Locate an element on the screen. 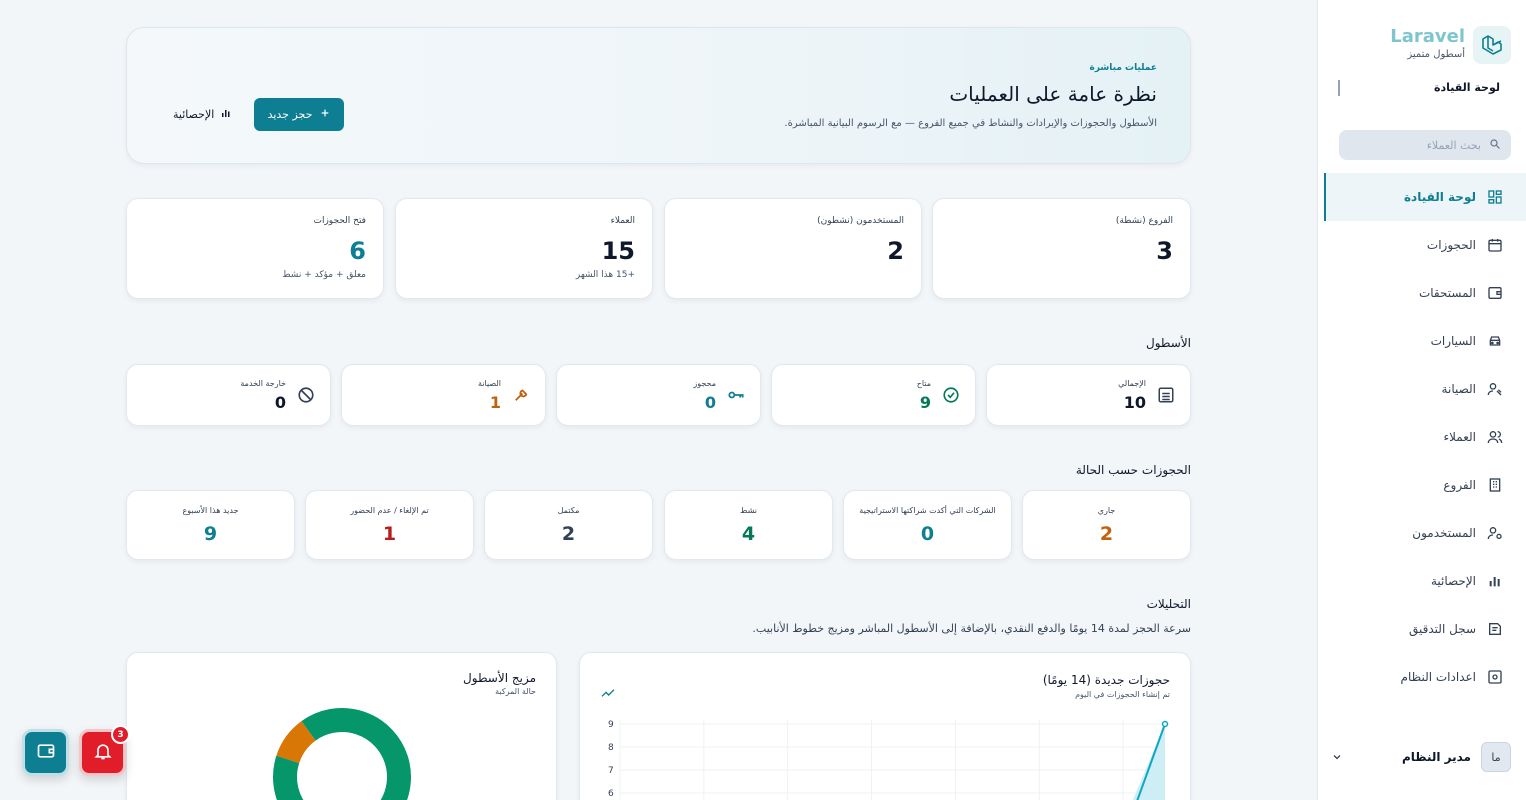  status-label: الشركات التي أكدت شراكتها الاستراتيجية is located at coordinates (927, 510).